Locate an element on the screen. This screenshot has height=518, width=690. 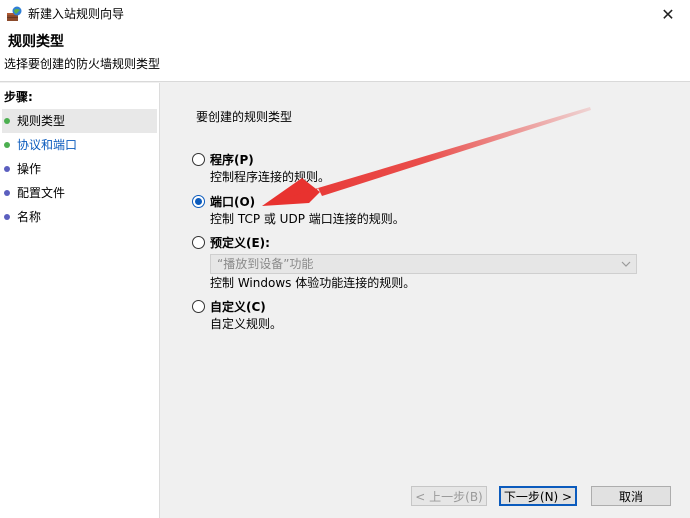
title-bar: 新建入站规则向导 ✕ is located at coordinates (345, 14).